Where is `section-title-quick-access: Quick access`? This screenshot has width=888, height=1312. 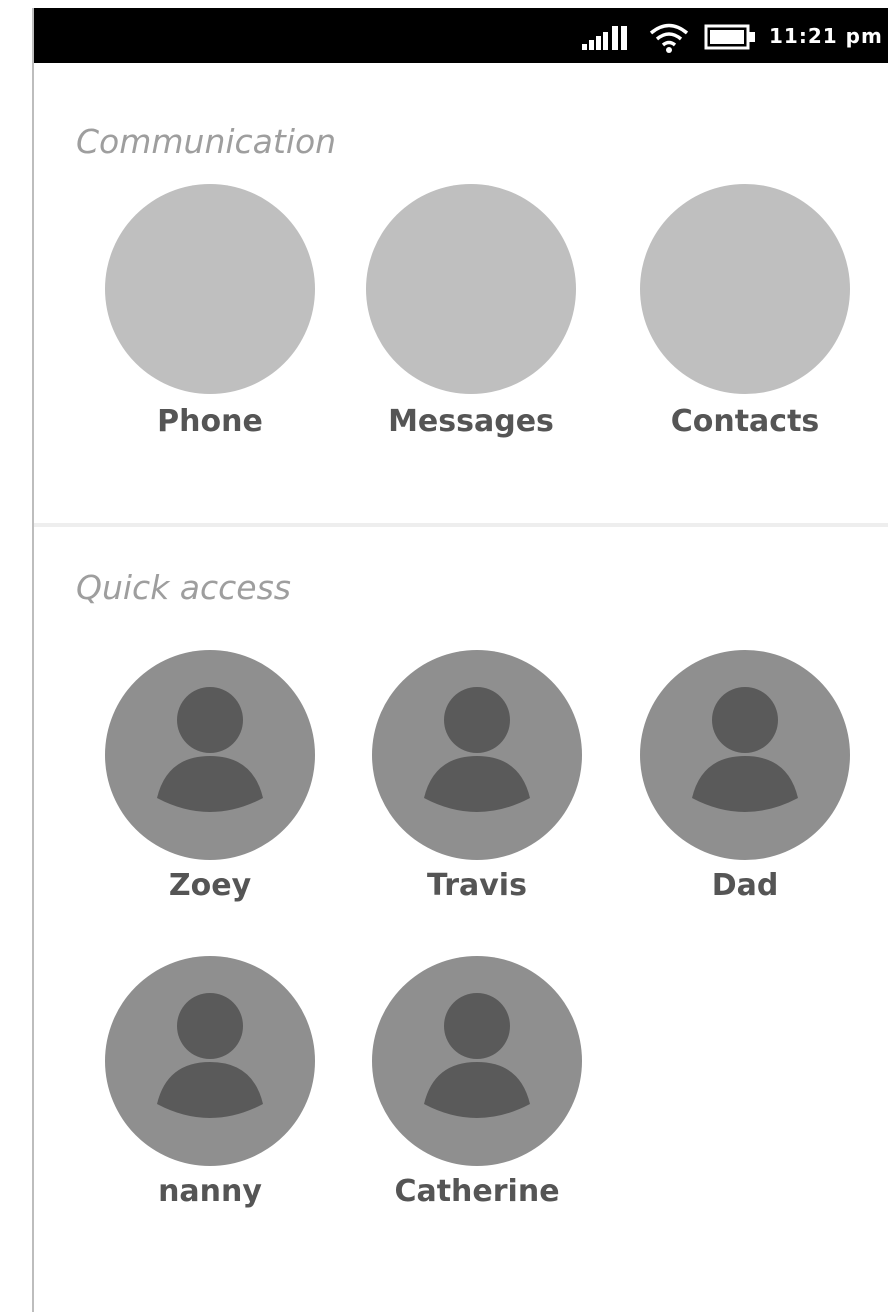
section-title-quick-access: Quick access is located at coordinates (183, 587).